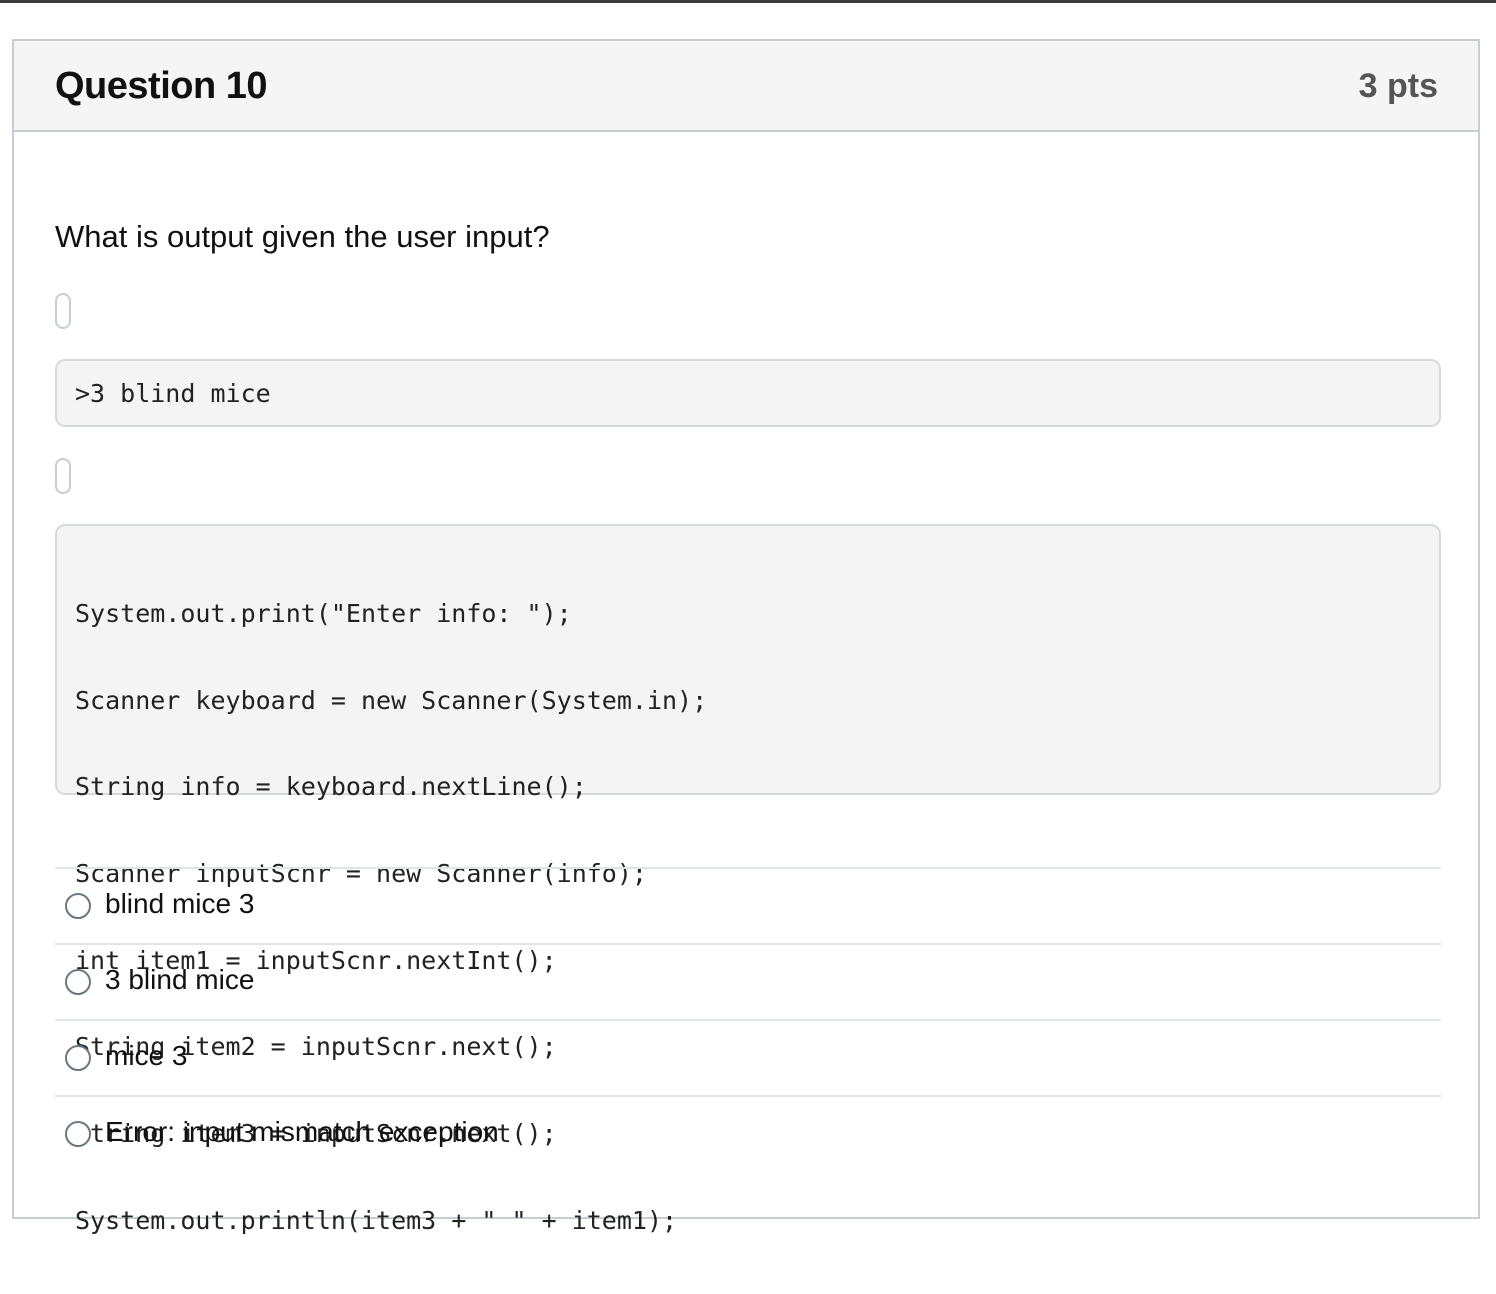  Describe the element at coordinates (748, 905) in the screenshot. I see `answer-option: blind mice 3` at that location.